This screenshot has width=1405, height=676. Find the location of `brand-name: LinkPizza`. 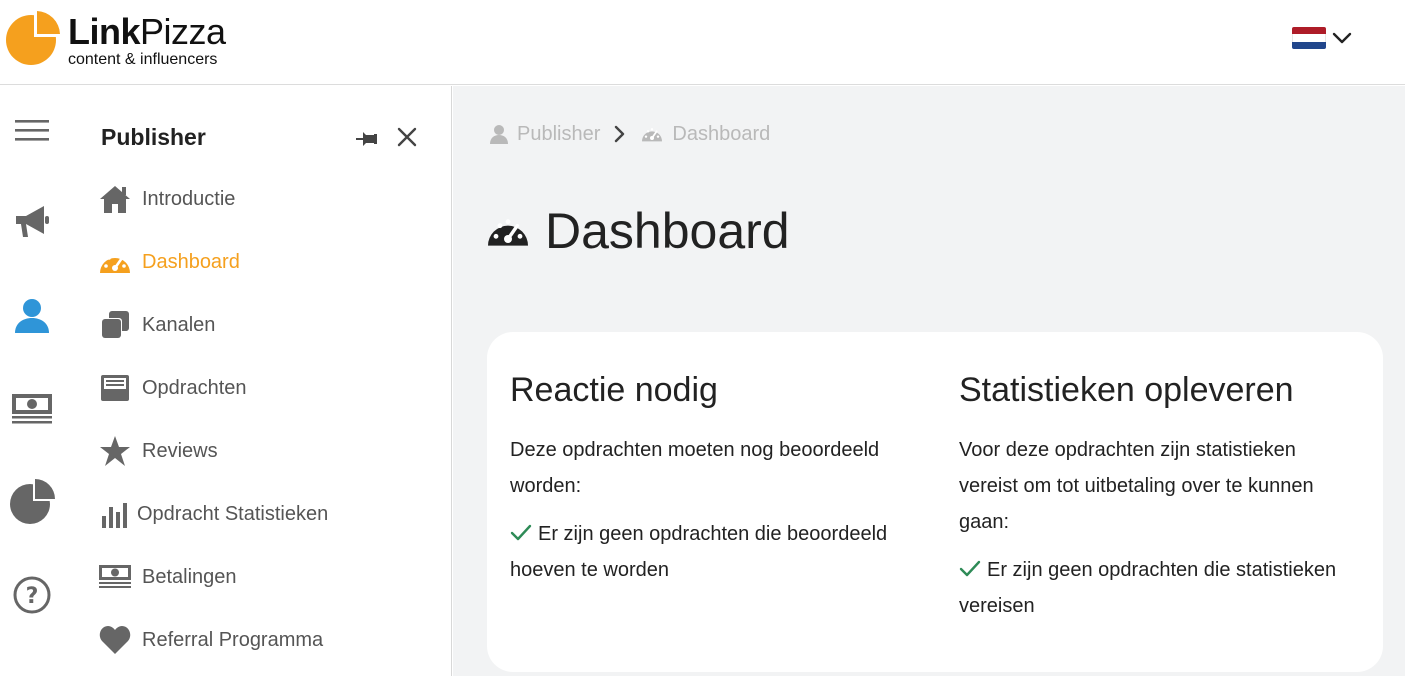

brand-name: LinkPizza is located at coordinates (147, 32).